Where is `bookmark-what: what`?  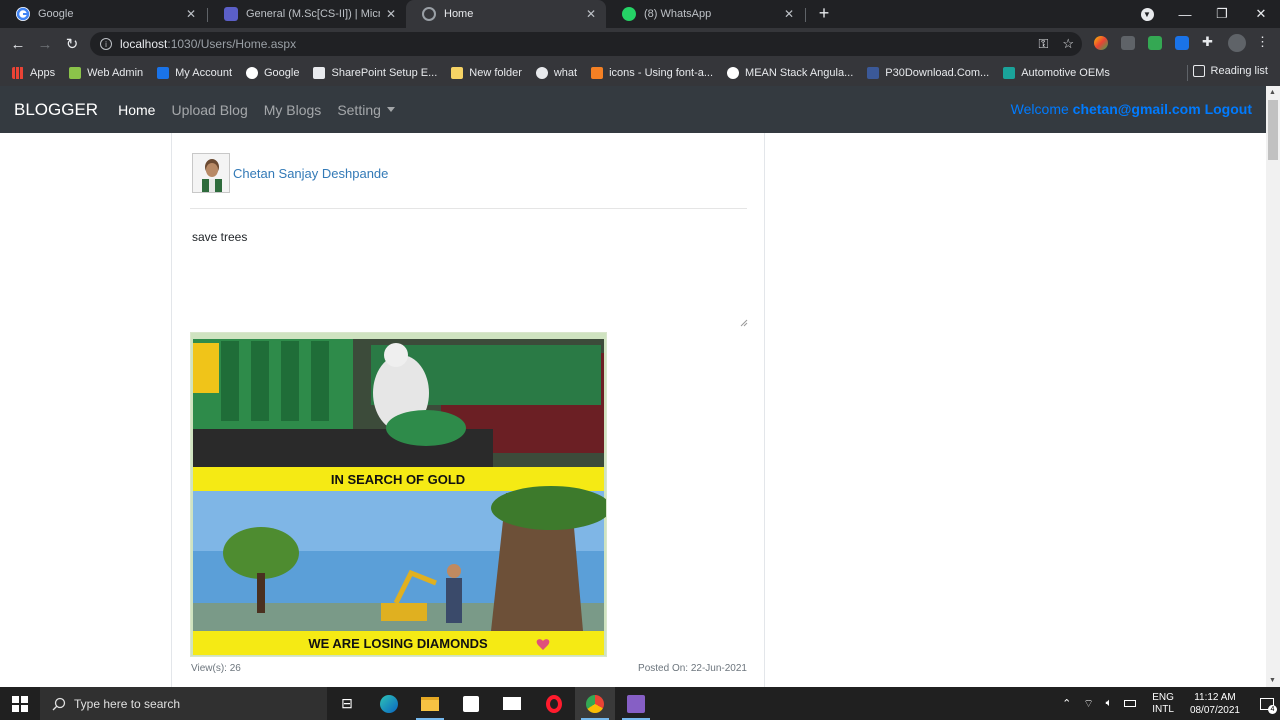
bookmark-what: what is located at coordinates (556, 73).